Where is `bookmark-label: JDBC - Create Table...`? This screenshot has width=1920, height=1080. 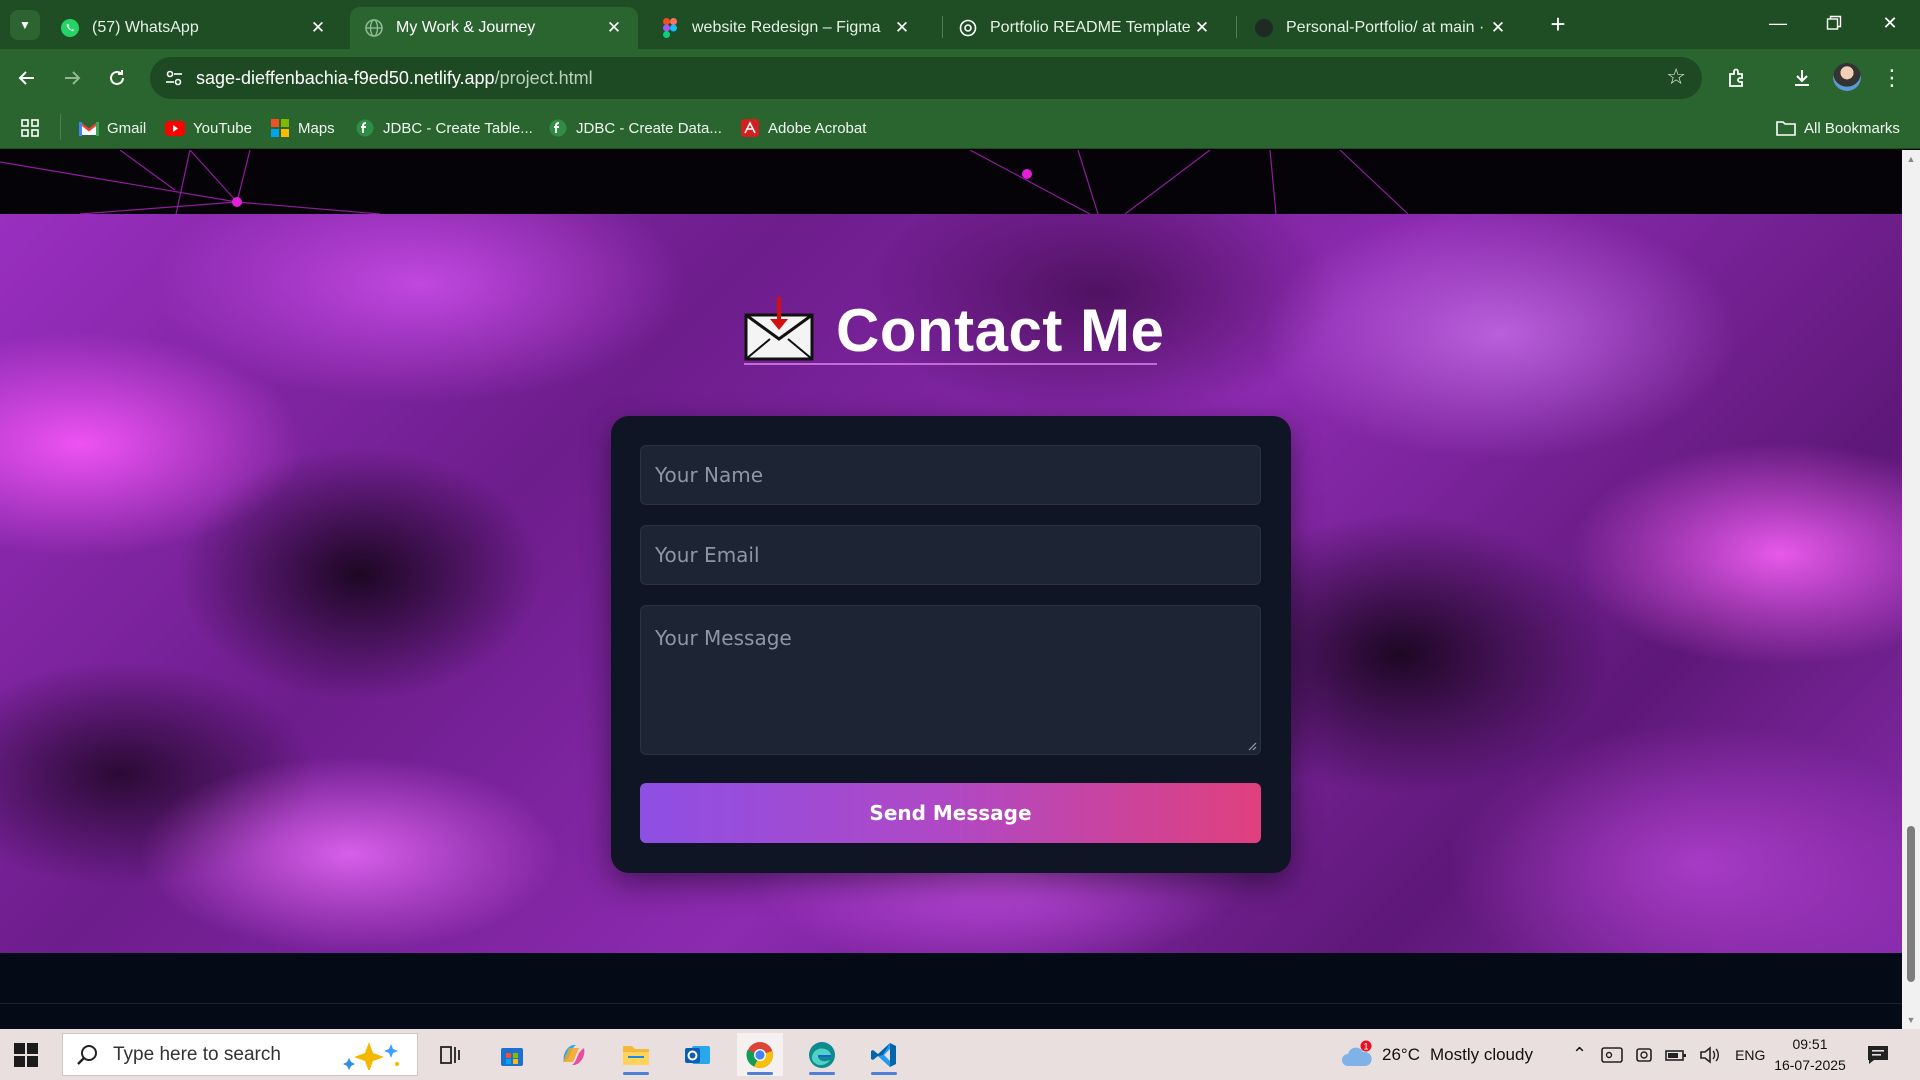
bookmark-label: JDBC - Create Table... is located at coordinates (458, 128).